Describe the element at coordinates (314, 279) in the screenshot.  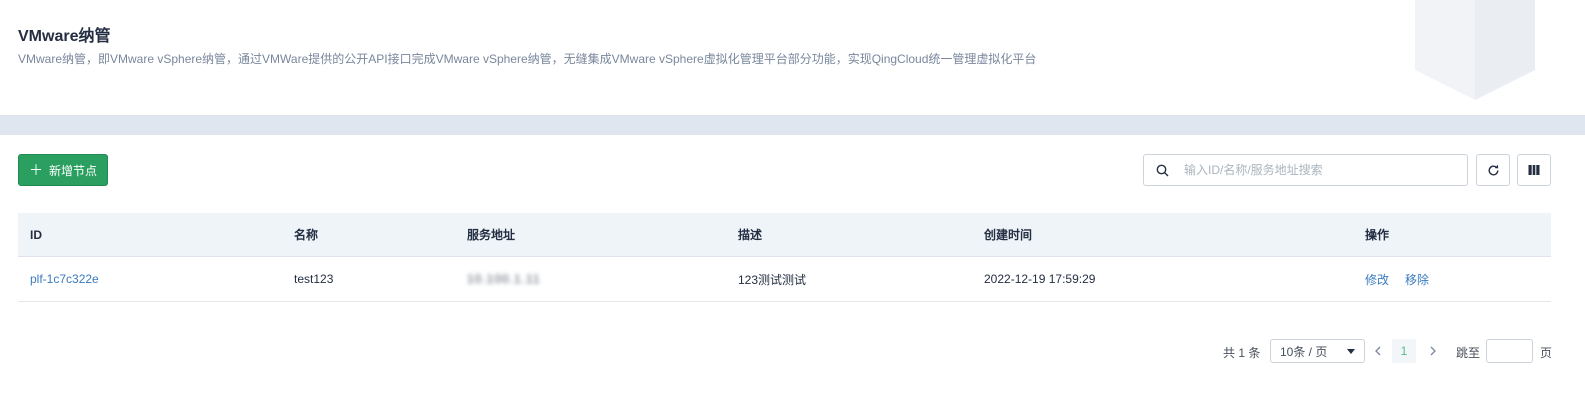
I see `node-name: test123` at that location.